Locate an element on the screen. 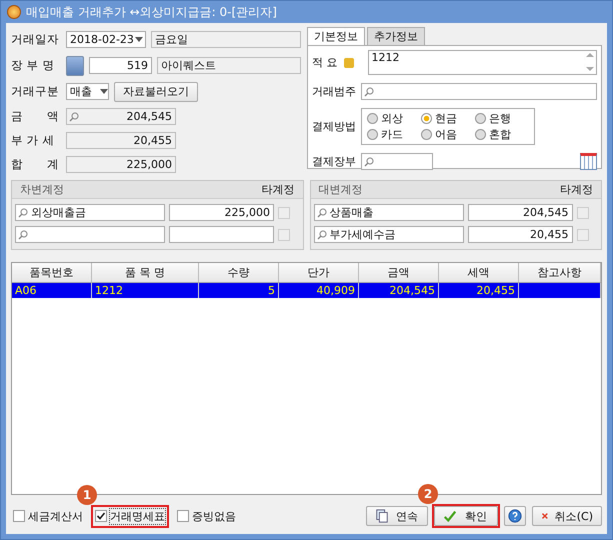  field-label: 합 계 is located at coordinates (35, 164).